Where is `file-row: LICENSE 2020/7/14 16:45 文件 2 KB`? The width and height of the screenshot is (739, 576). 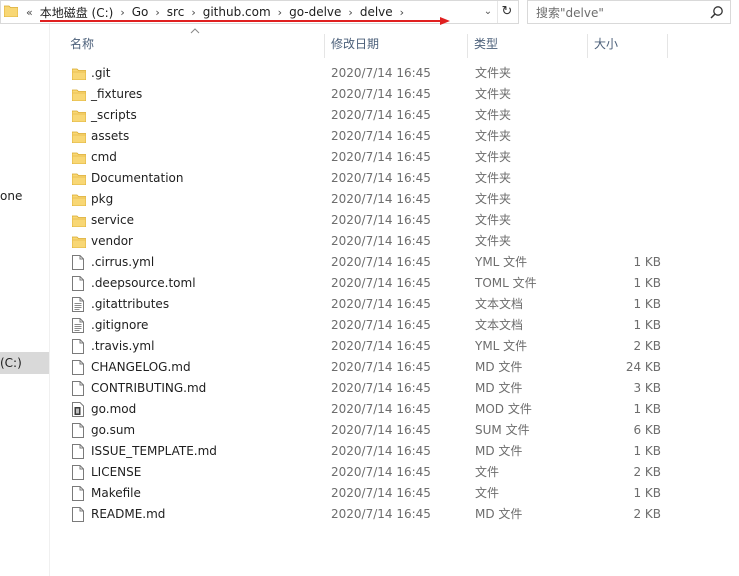 file-row: LICENSE 2020/7/14 16:45 文件 2 KB is located at coordinates (368, 472).